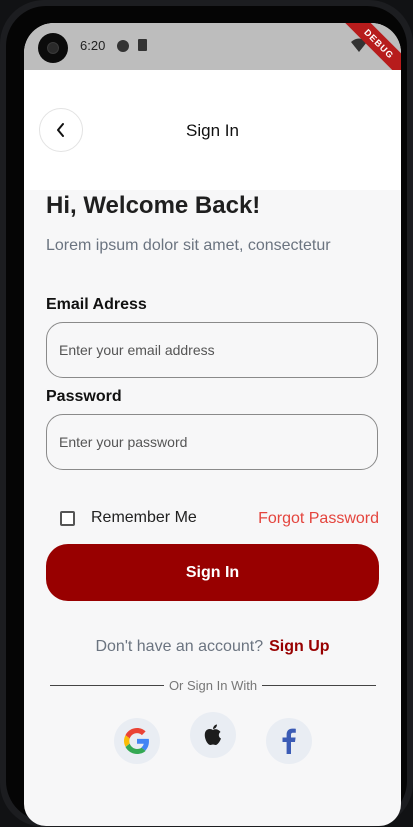 The width and height of the screenshot is (413, 827). I want to click on sign-in-button: Sign In, so click(212, 572).